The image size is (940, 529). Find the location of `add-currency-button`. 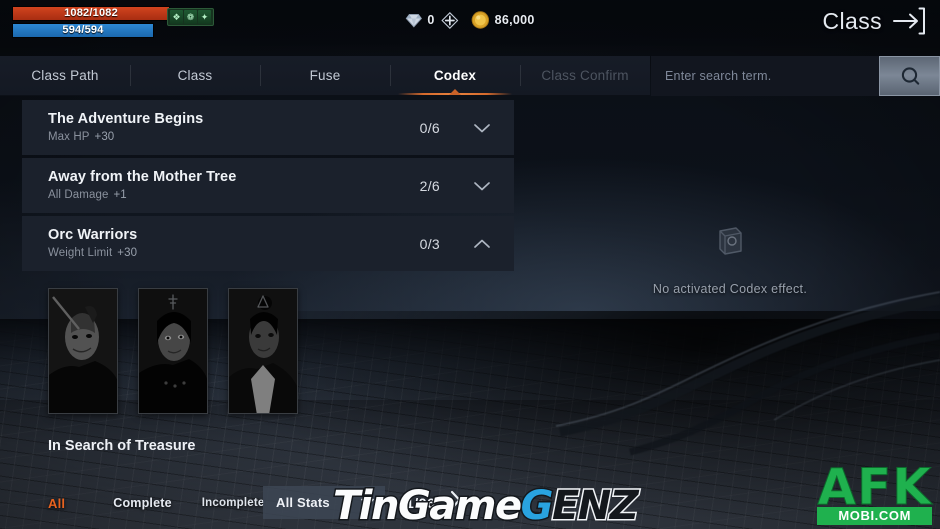

add-currency-button is located at coordinates (450, 20).